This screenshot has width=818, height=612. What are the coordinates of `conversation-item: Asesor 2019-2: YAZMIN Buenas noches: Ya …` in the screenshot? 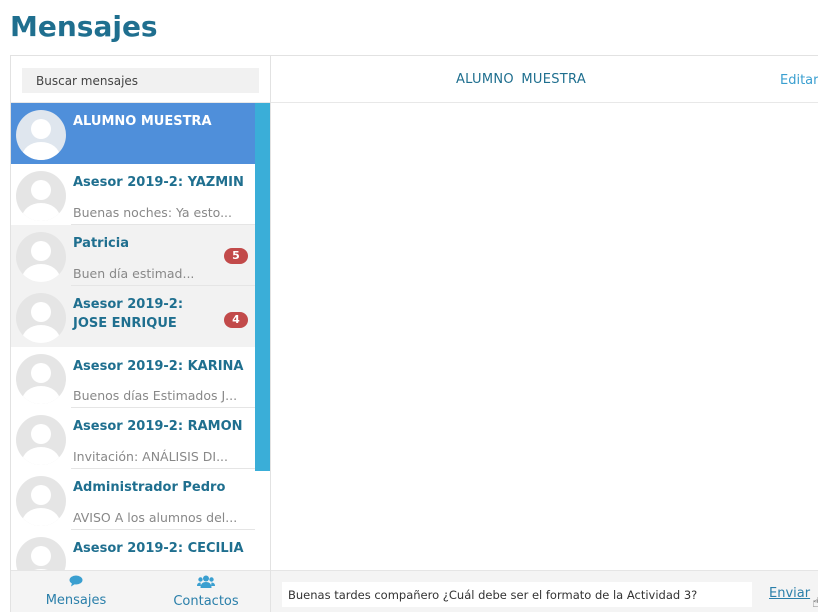 It's located at (133, 194).